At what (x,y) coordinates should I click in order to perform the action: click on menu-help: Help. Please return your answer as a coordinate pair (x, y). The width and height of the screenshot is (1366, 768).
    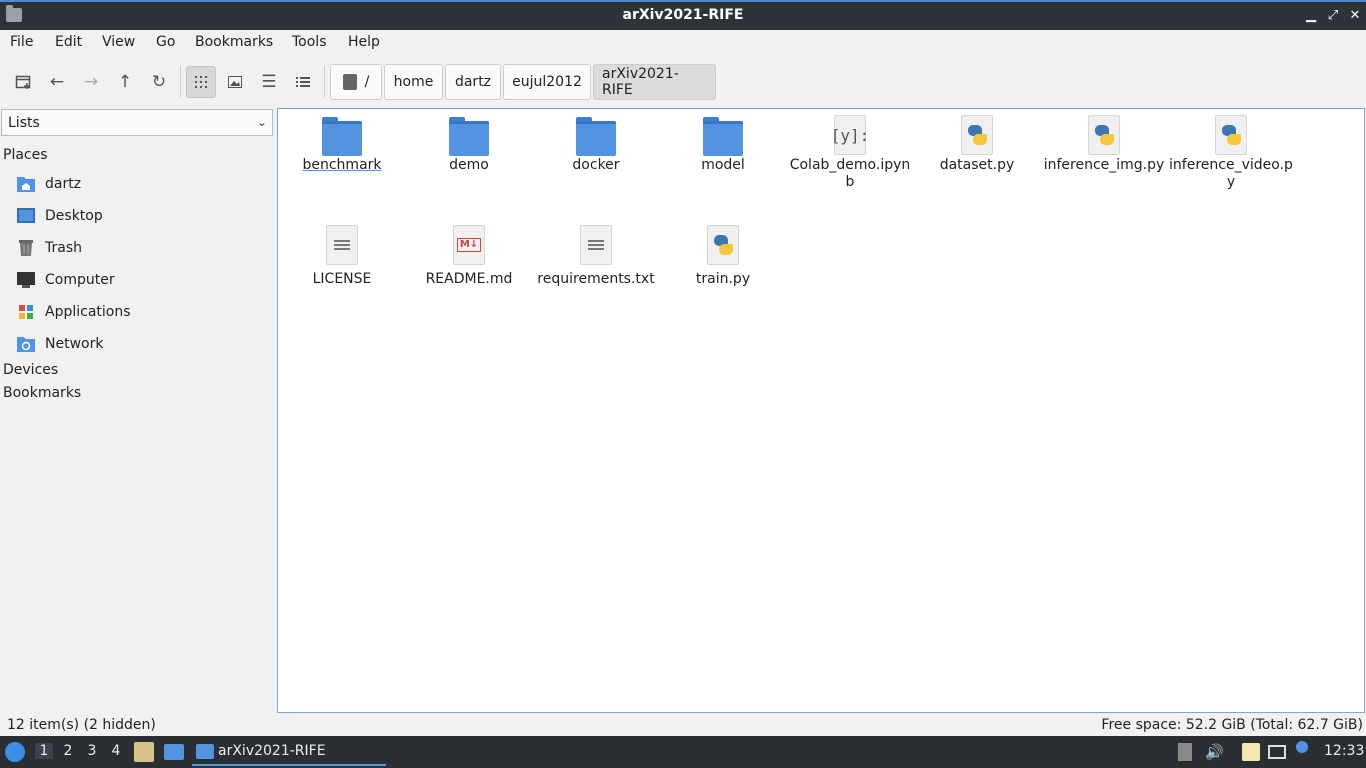
    Looking at the image, I should click on (364, 42).